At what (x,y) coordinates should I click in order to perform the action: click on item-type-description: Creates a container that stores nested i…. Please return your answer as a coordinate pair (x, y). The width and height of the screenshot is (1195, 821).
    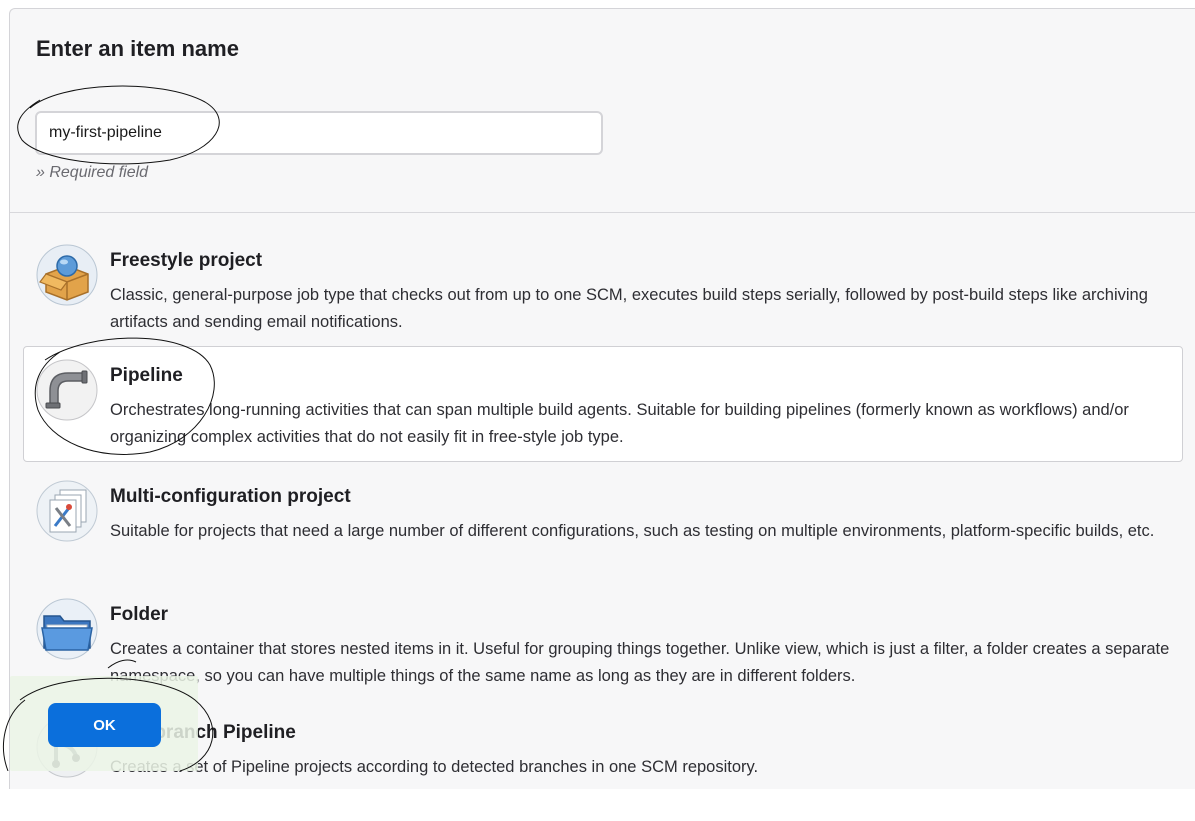
    Looking at the image, I should click on (640, 662).